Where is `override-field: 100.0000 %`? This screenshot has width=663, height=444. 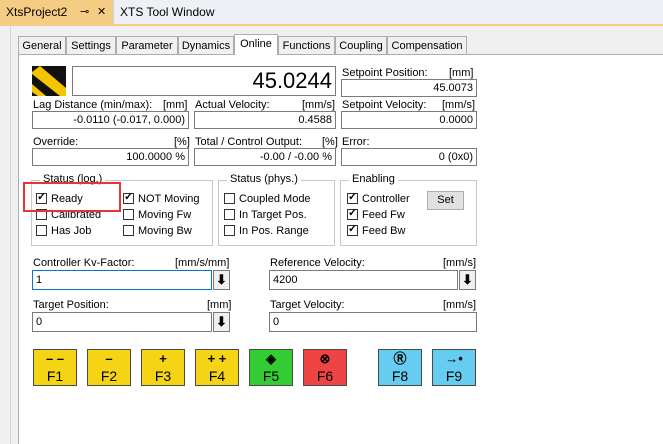
override-field: 100.0000 % is located at coordinates (110, 157).